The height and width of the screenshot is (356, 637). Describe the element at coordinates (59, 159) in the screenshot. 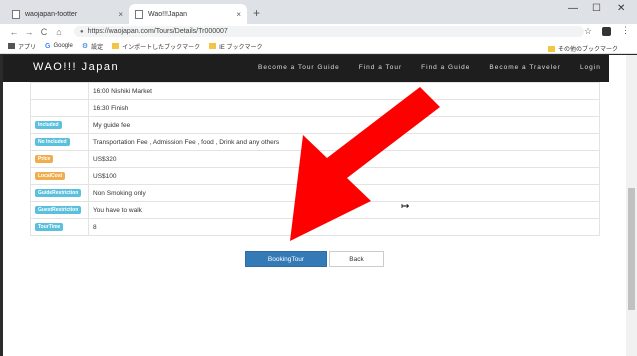

I see `label-cell: Price` at that location.